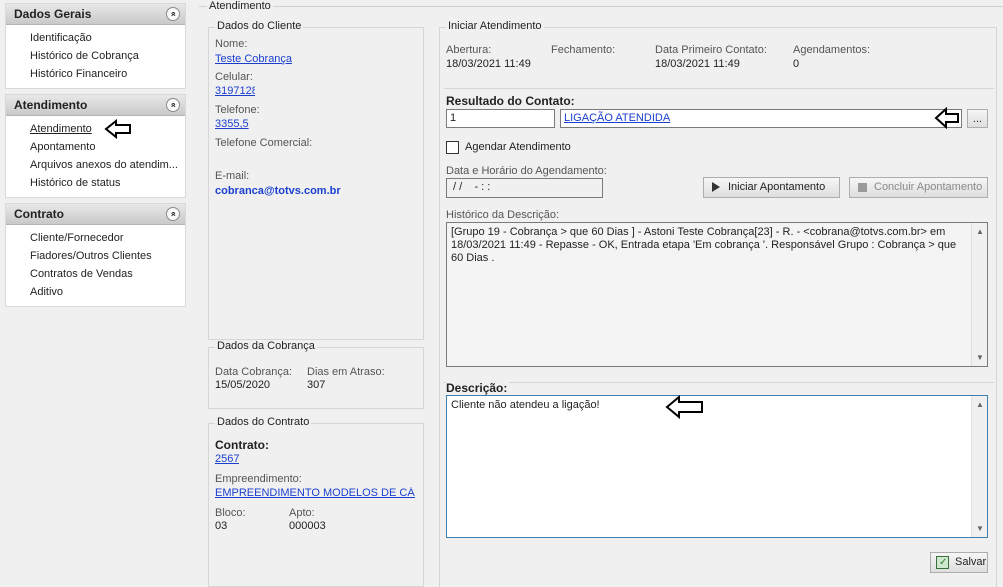  Describe the element at coordinates (253, 59) in the screenshot. I see `nome-link: Teste Cobrança` at that location.